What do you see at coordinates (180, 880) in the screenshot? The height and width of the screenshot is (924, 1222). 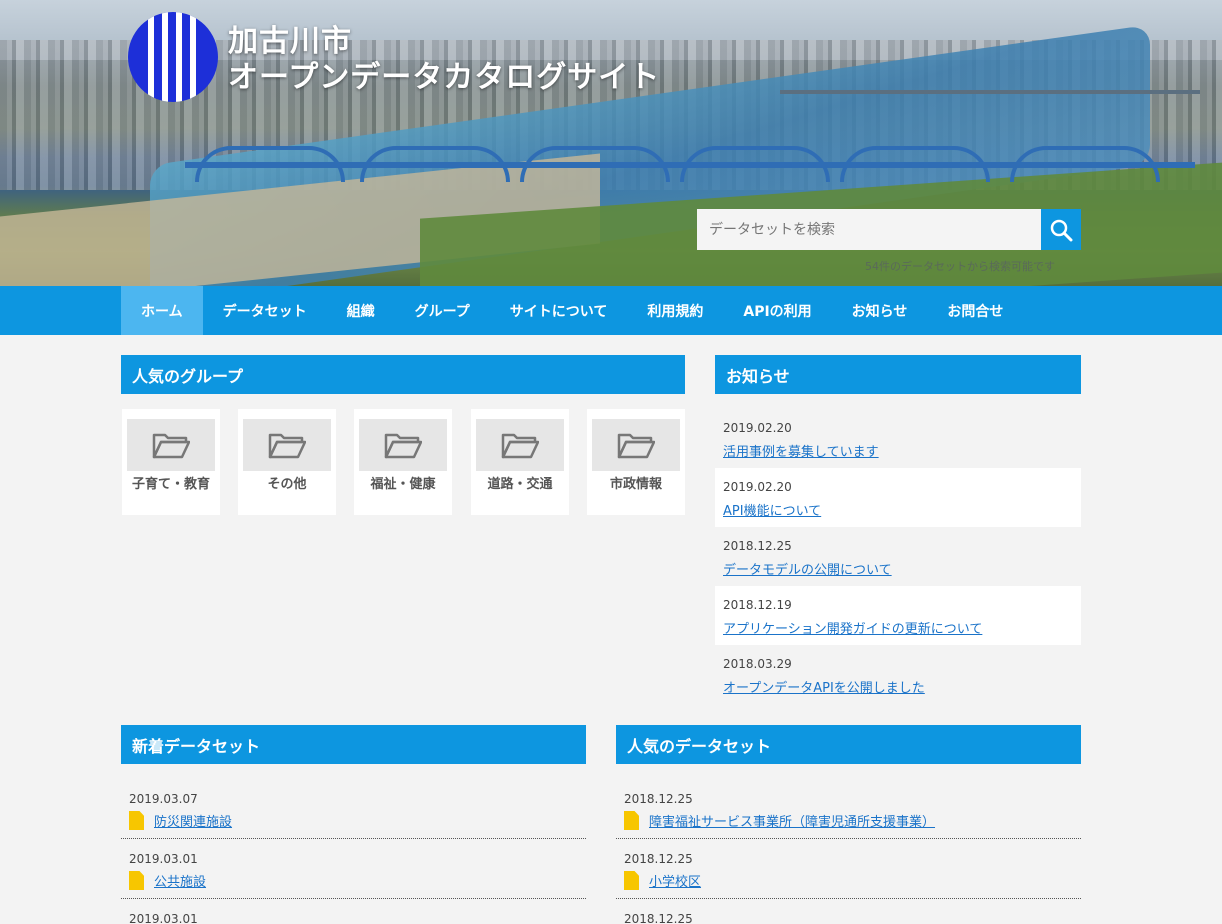 I see `dataset-link: 公共施設` at bounding box center [180, 880].